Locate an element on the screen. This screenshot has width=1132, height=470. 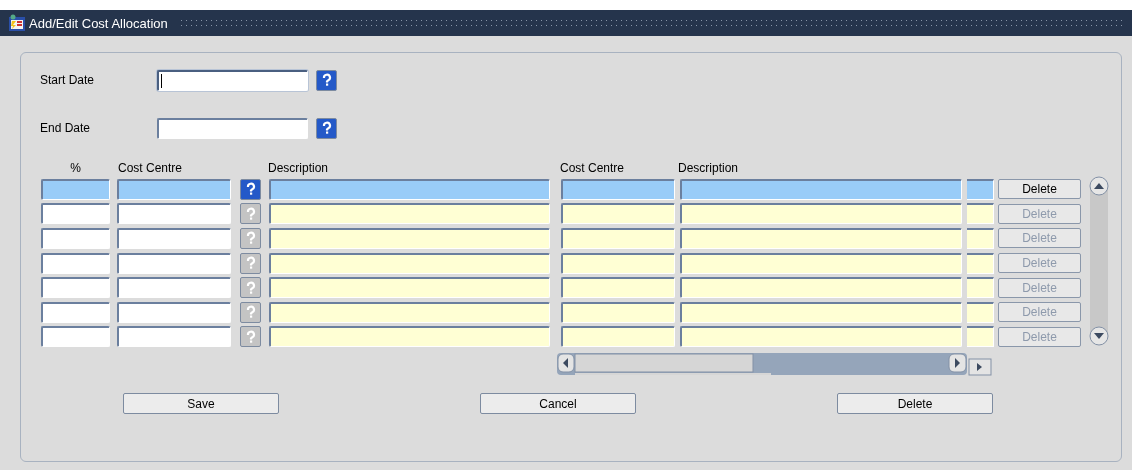
column-header: % is located at coordinates (75, 168).